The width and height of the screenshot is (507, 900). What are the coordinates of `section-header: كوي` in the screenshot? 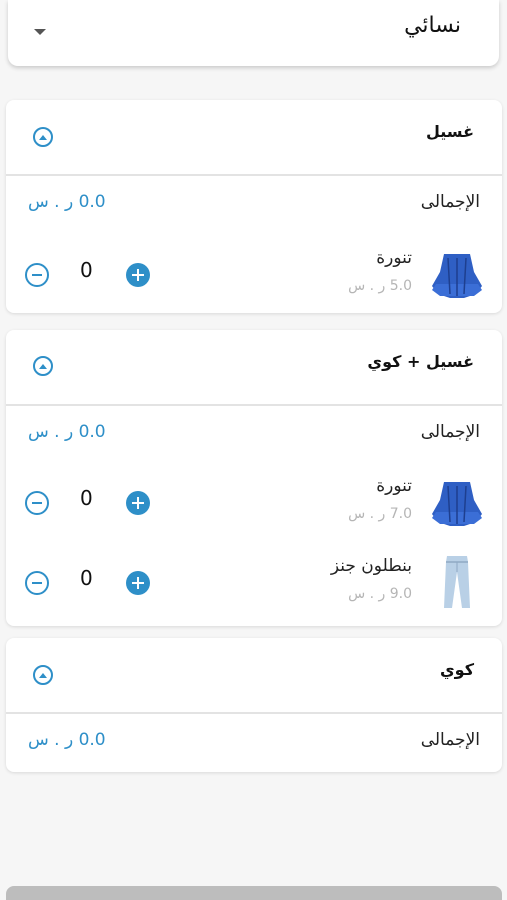 It's located at (254, 676).